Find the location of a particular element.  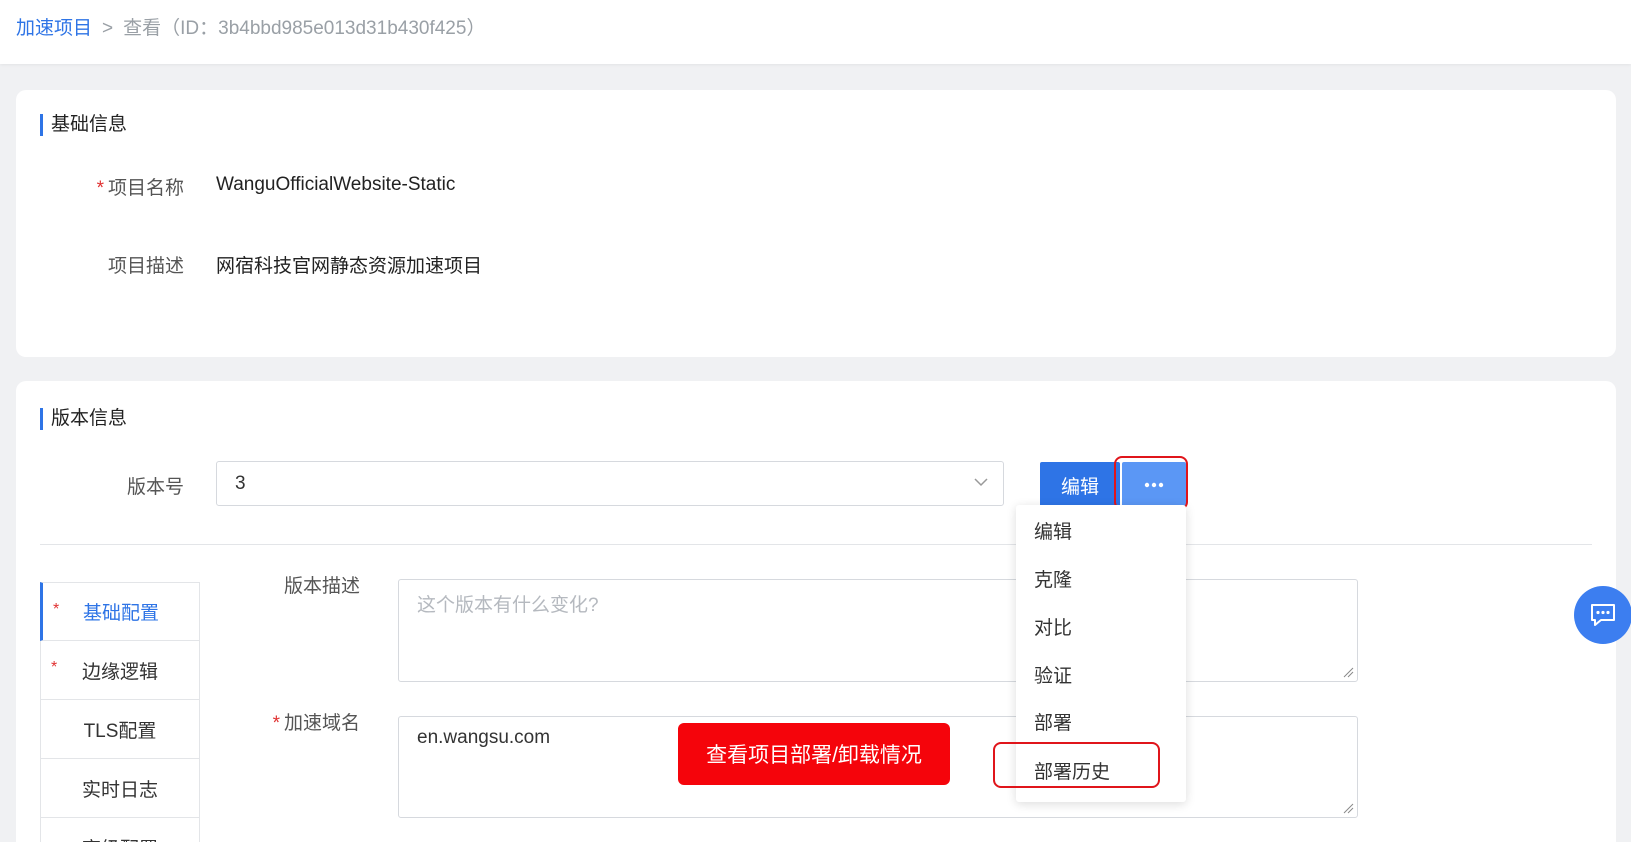

nav-item-edge-logic: * 边缘逻辑 is located at coordinates (120, 670).